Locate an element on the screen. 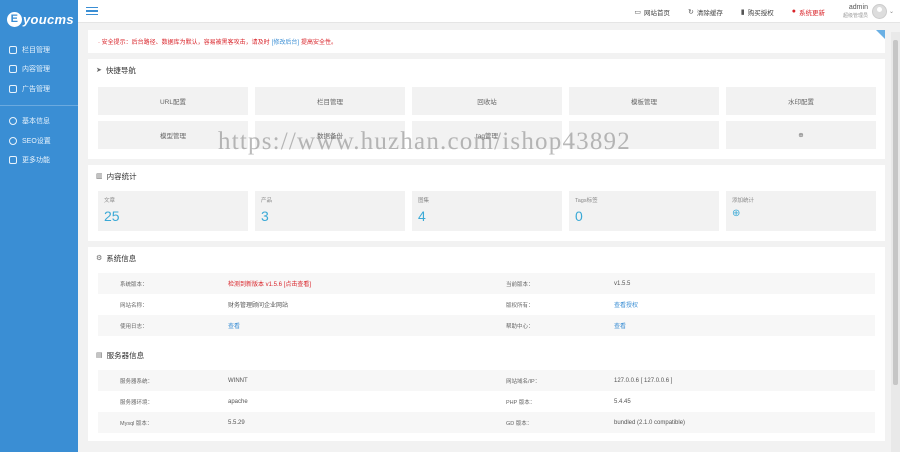 The width and height of the screenshot is (900, 452). site-home-link: ▭ 网站首页 is located at coordinates (652, 12).